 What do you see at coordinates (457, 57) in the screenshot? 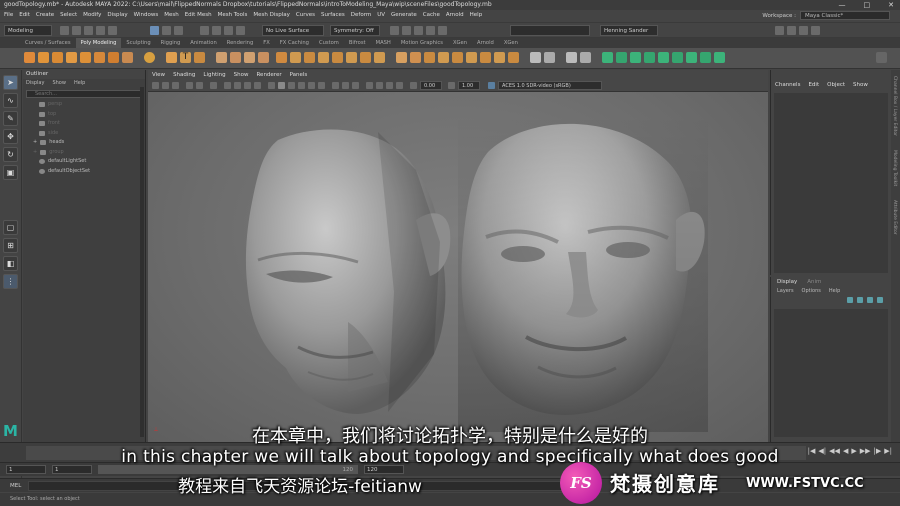
I see `slide-edge-icon` at bounding box center [457, 57].